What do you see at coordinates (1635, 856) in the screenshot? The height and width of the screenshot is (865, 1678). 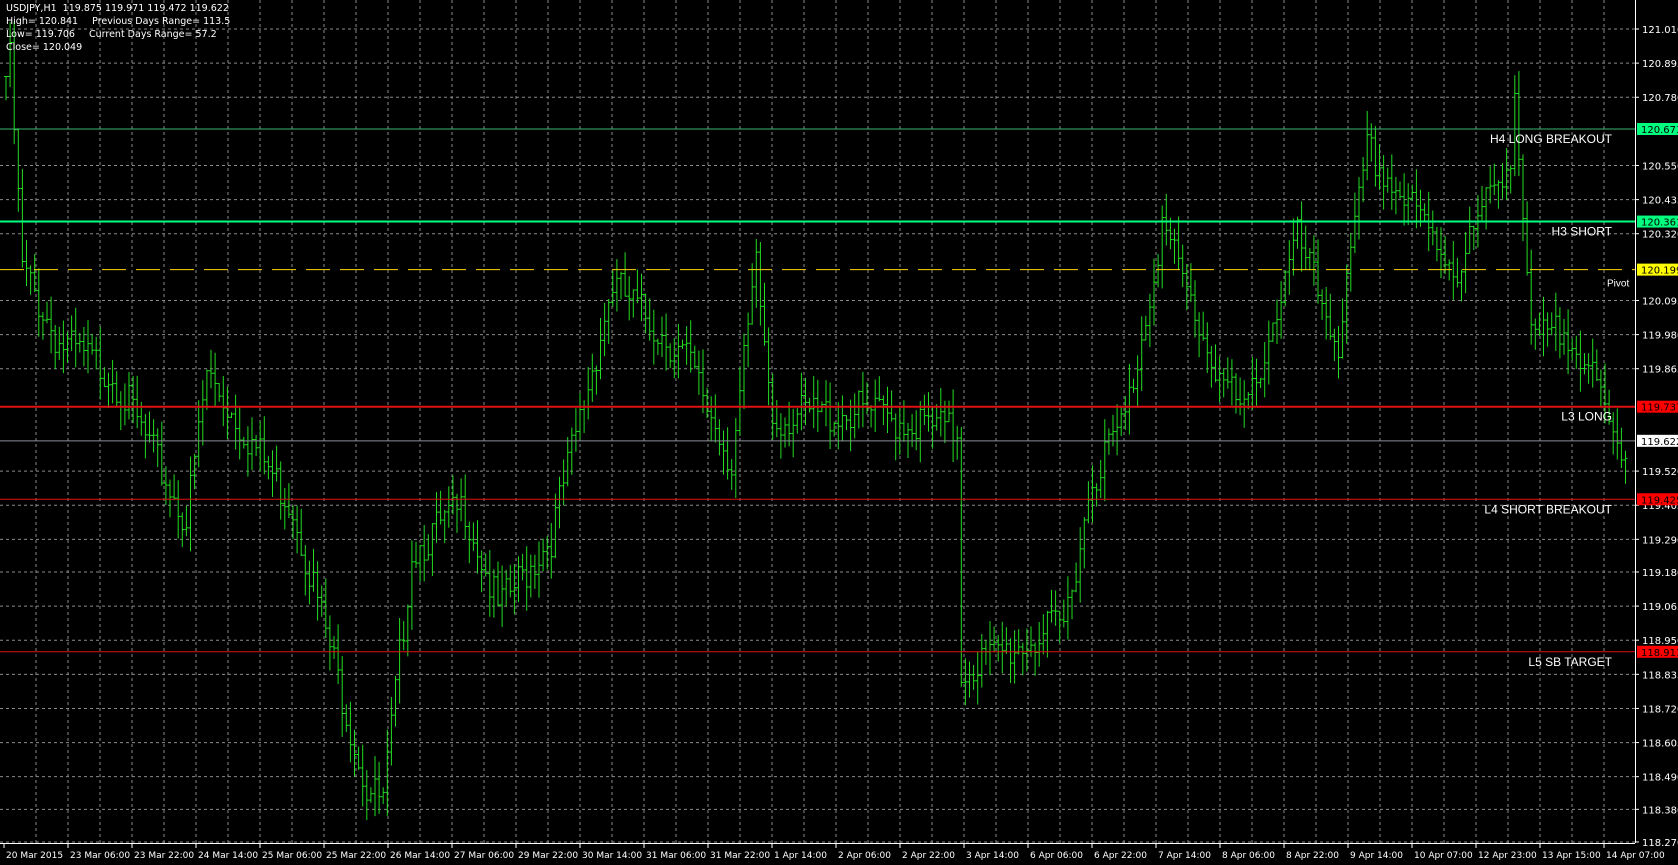 I see `x-axis-label: 14 Apr 07:00` at bounding box center [1635, 856].